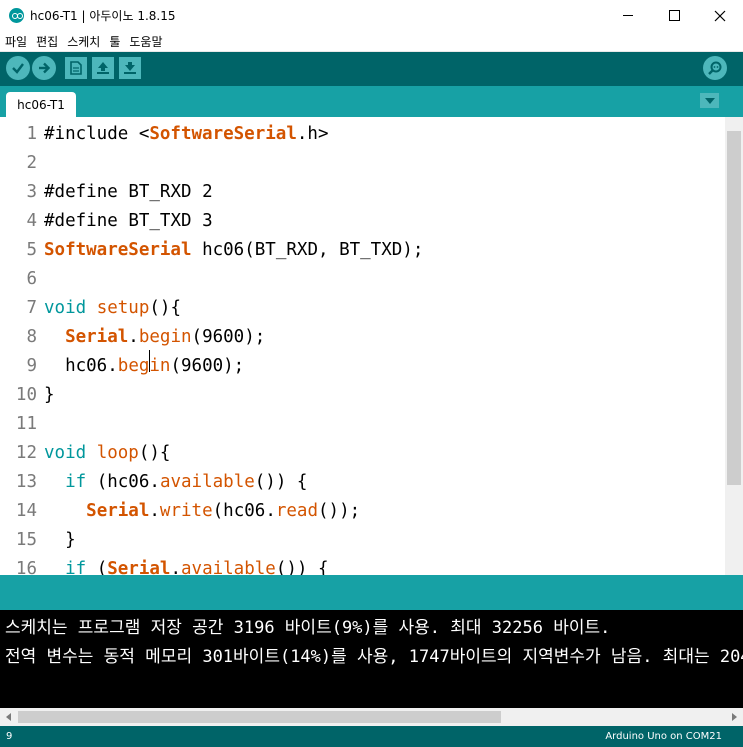 This screenshot has height=747, width=743. I want to click on code-line: 11, so click(362, 424).